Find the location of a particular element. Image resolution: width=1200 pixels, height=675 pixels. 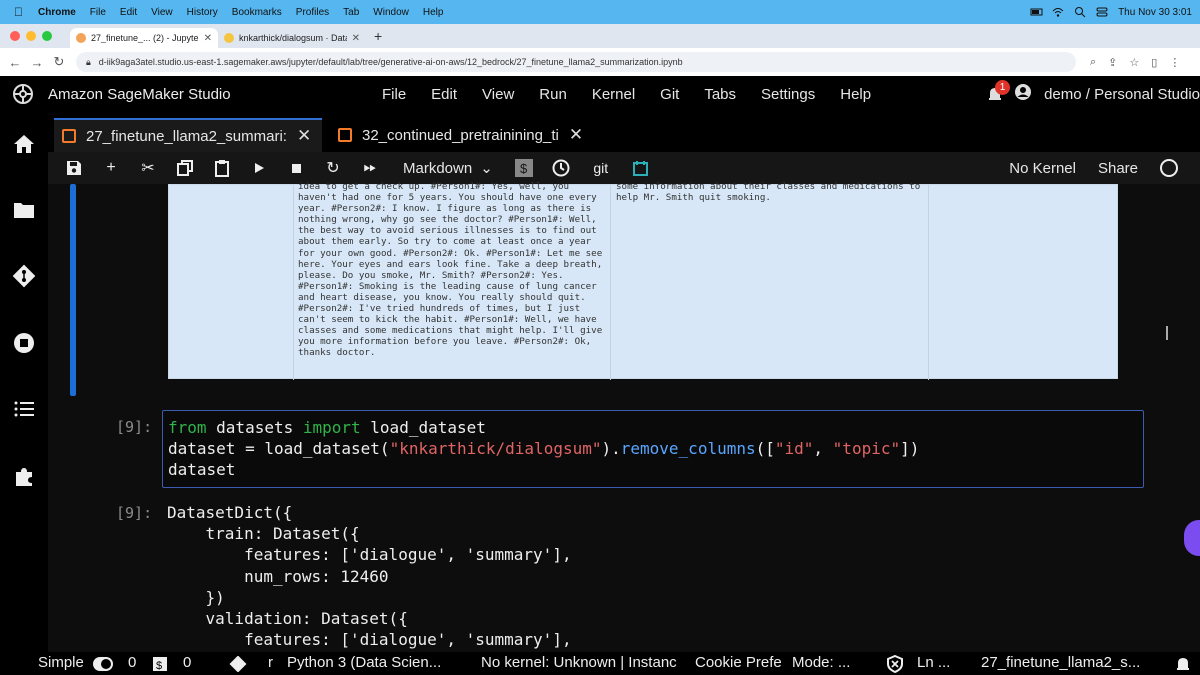

menubar-item-window: Window is located at coordinates (391, 12).